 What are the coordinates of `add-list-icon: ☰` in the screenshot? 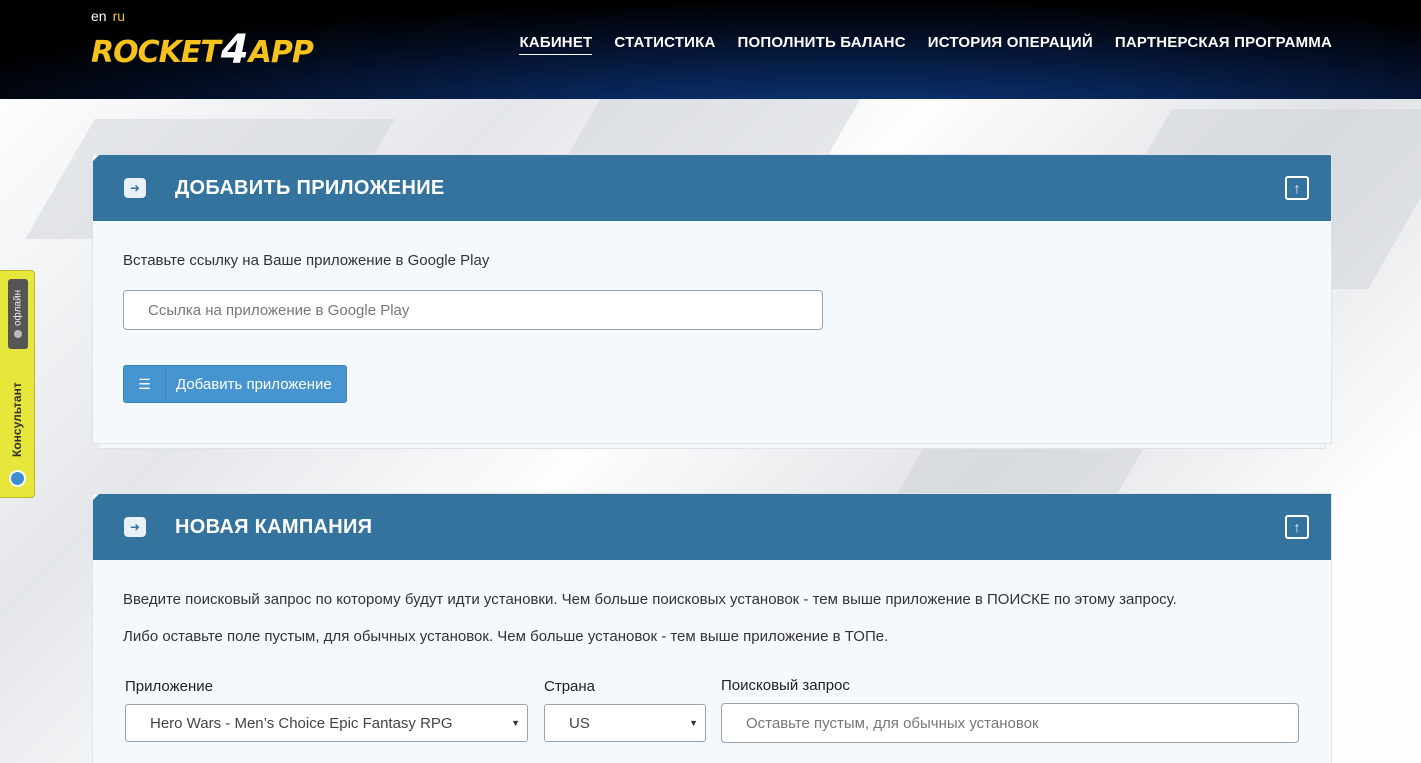 It's located at (145, 384).